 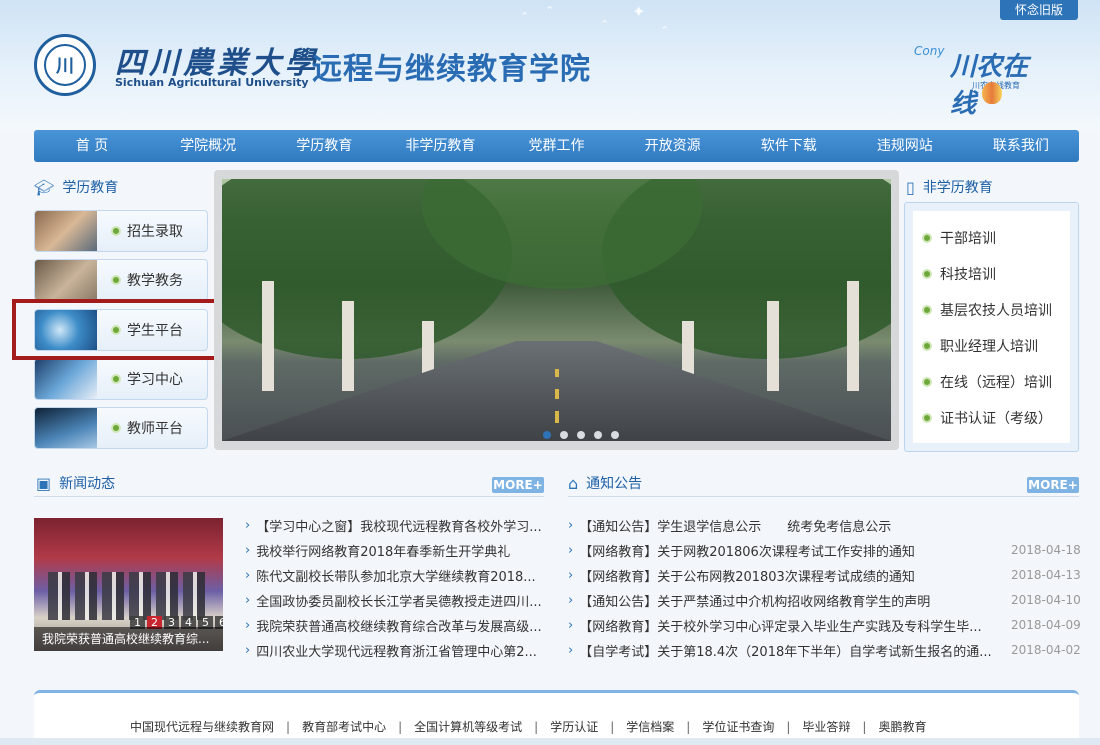 I want to click on nav-item-contact: 联系我们, so click(x=1021, y=146).